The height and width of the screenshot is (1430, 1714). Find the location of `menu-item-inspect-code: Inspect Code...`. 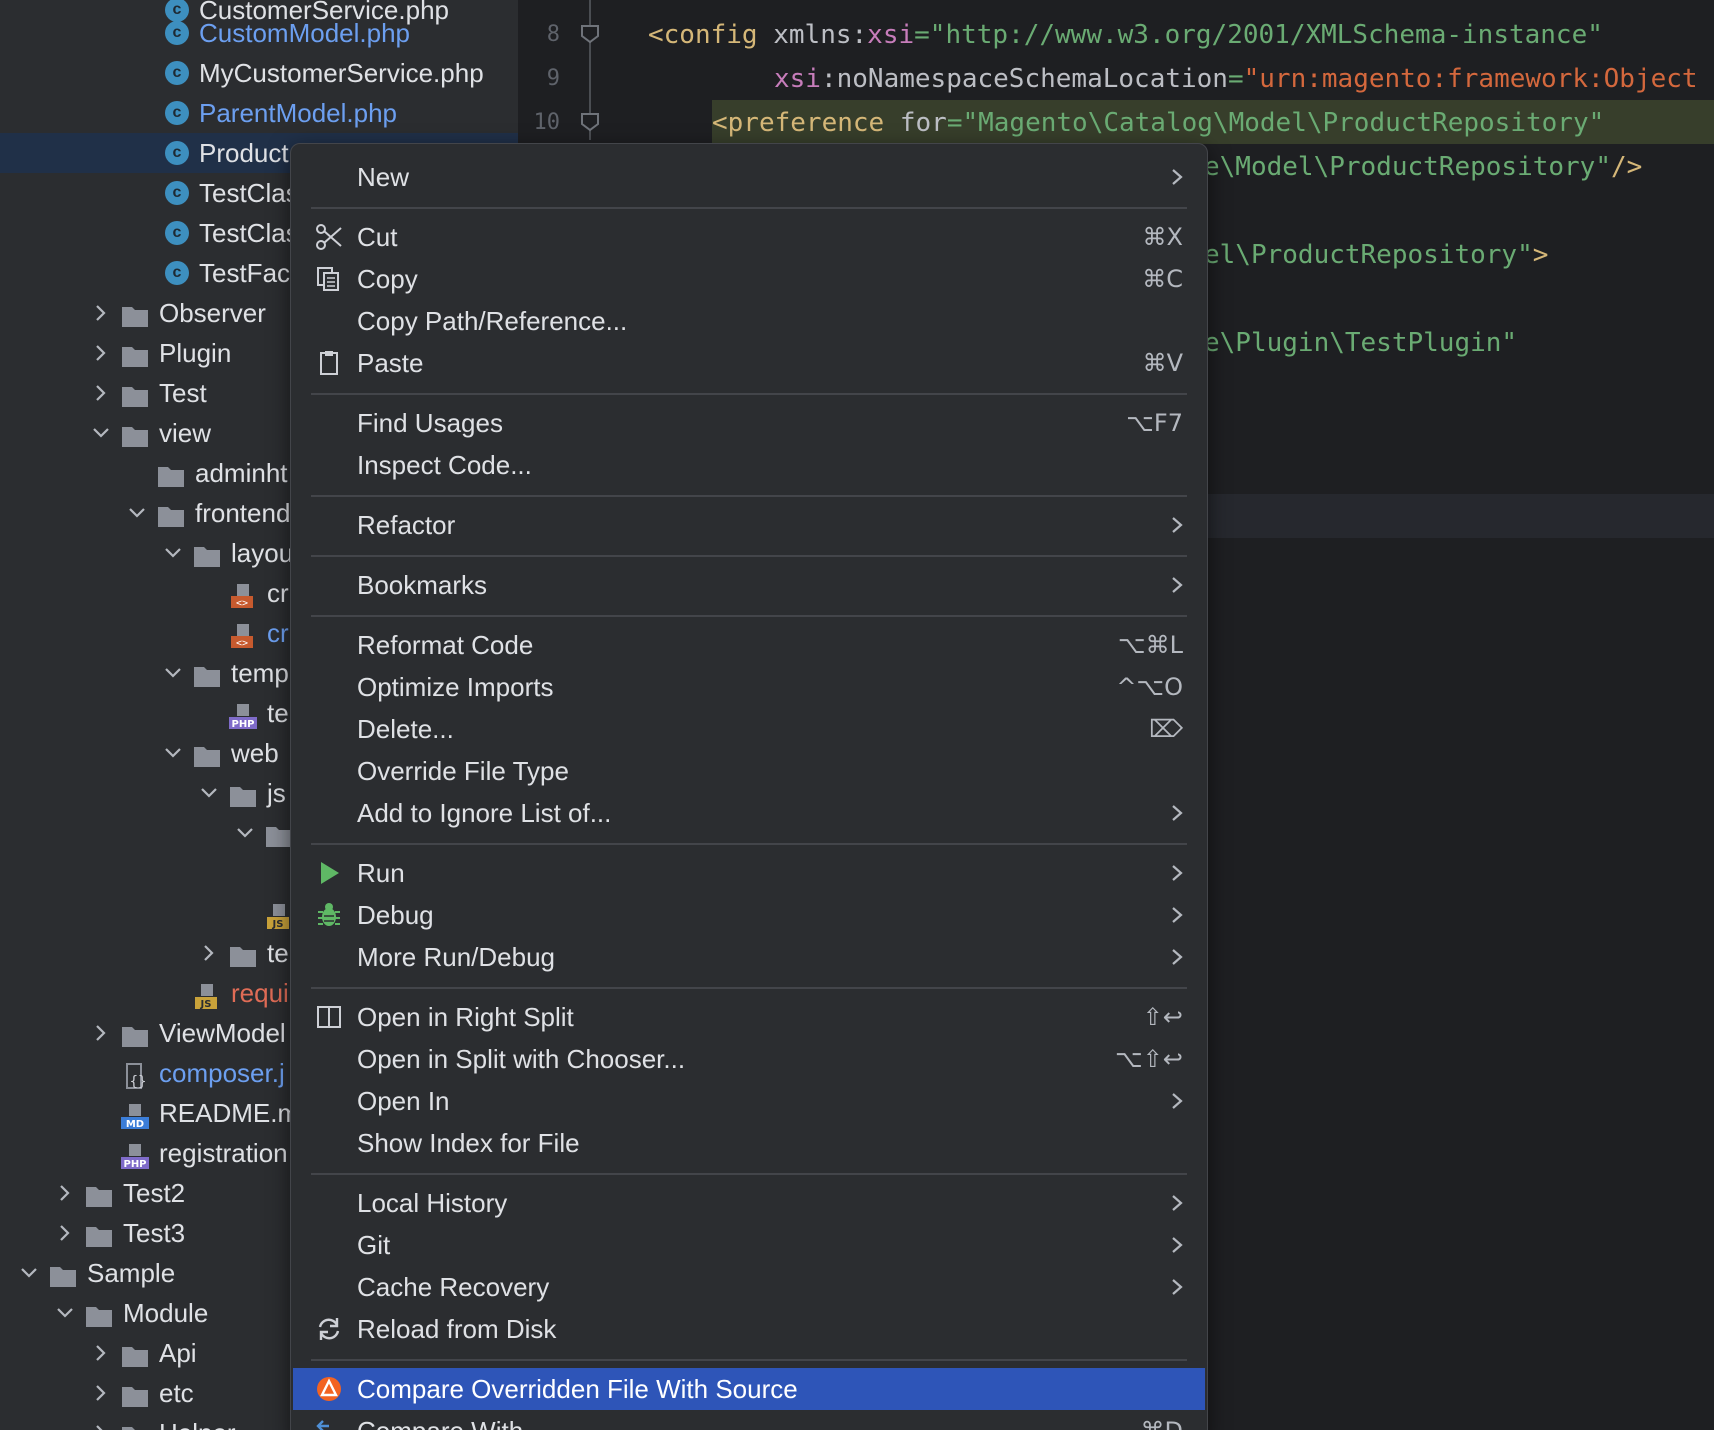

menu-item-inspect-code: Inspect Code... is located at coordinates (749, 465).